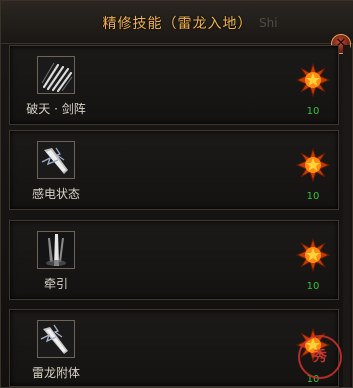 The height and width of the screenshot is (388, 353). I want to click on panel-title: 精修技能（雷龙入地）, so click(177, 24).